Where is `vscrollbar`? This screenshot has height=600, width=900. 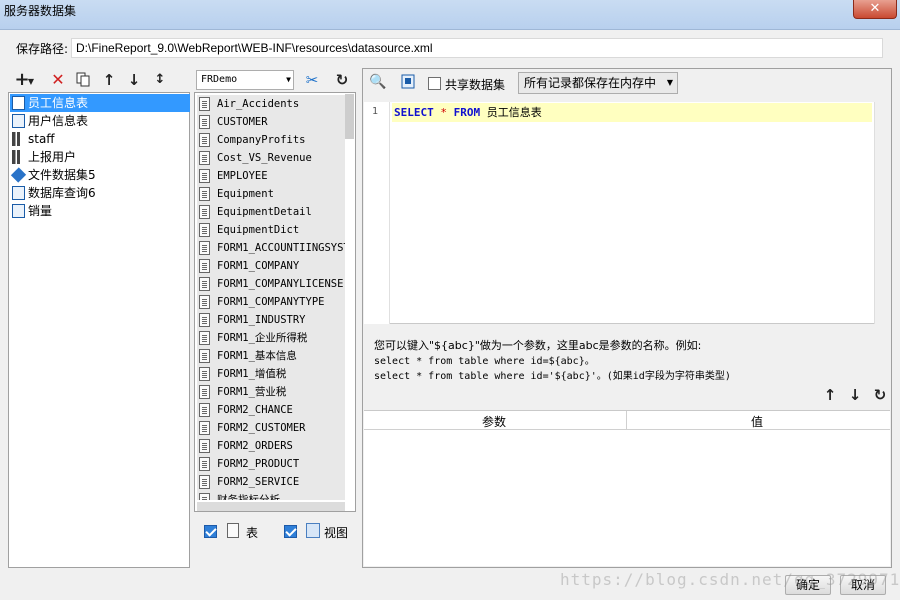
vscrollbar is located at coordinates (882, 213).